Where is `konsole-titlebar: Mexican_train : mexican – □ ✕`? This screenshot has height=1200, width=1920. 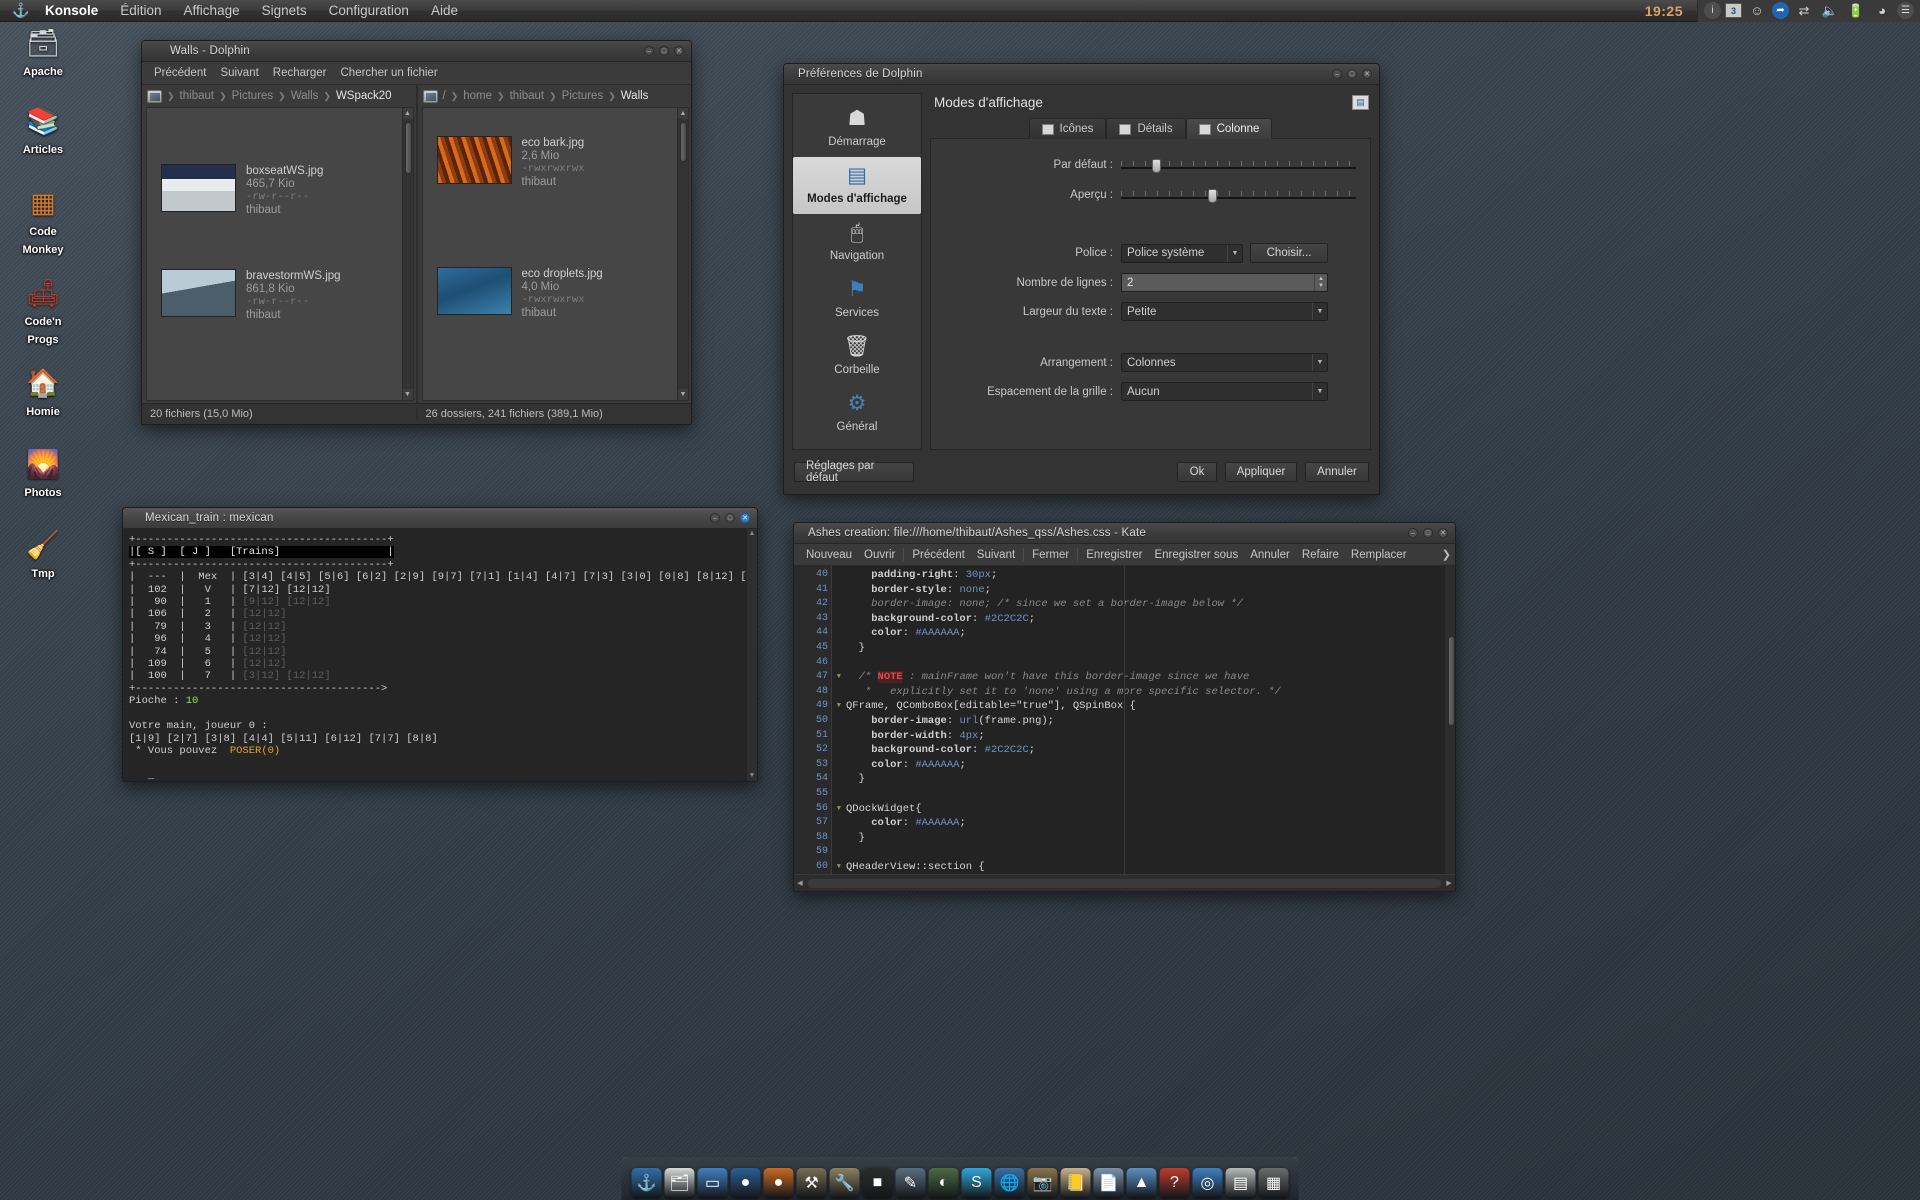
konsole-titlebar: Mexican_train : mexican – □ ✕ is located at coordinates (440, 518).